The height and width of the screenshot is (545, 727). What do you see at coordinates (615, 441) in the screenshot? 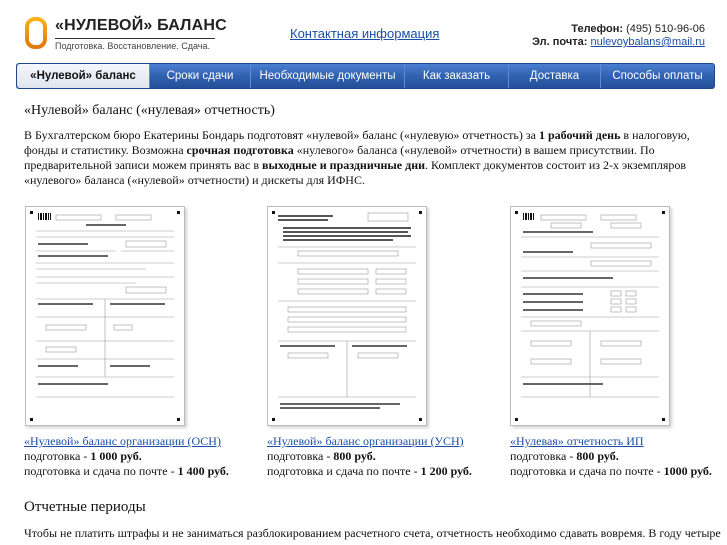
I see `card-link: «Нулевая» отчетность ИП` at bounding box center [615, 441].